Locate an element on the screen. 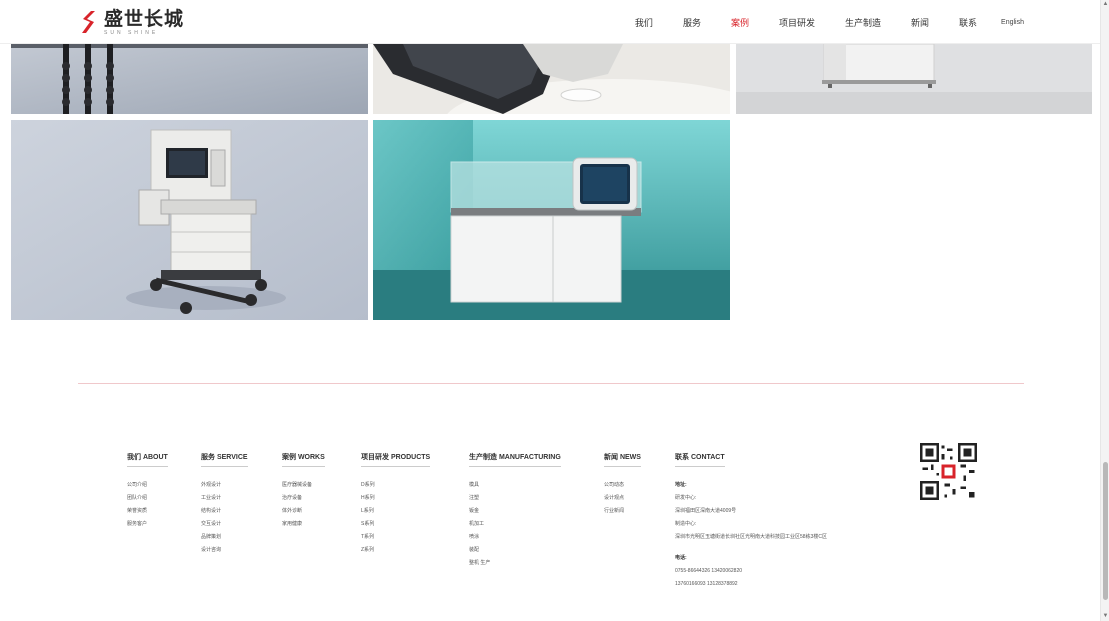  footer-link: H系列 is located at coordinates (395, 498).